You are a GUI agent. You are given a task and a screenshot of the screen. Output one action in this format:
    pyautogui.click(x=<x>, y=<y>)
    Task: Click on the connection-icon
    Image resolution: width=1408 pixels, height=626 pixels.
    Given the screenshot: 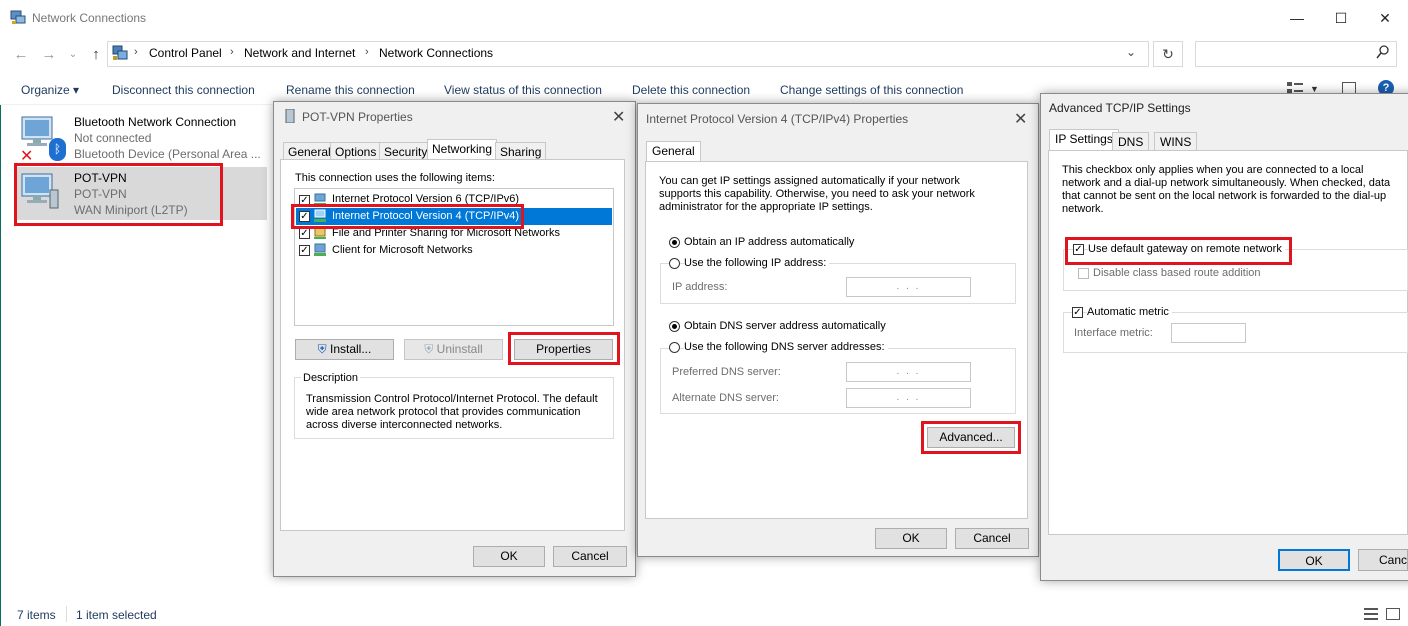 What is the action you would take?
    pyautogui.click(x=290, y=116)
    